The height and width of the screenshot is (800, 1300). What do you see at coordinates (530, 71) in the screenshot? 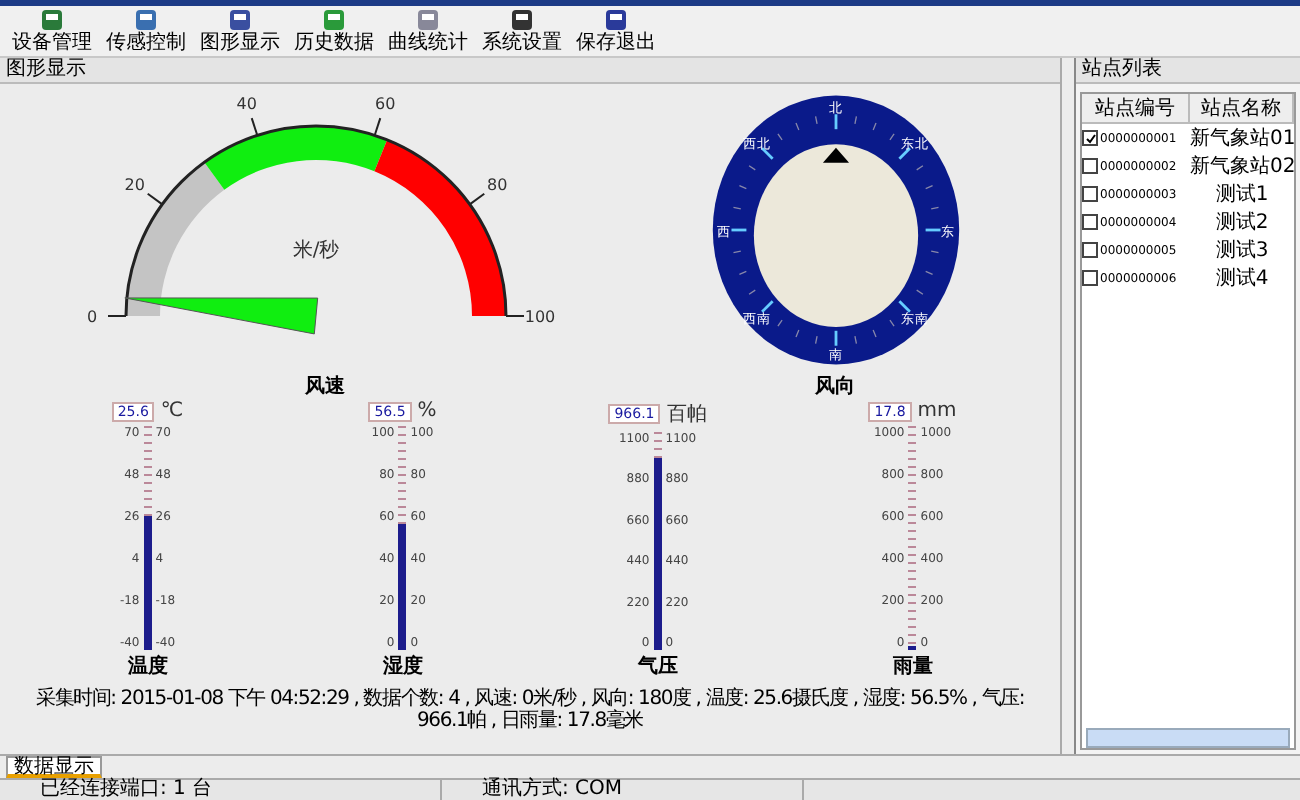
I see `panel-title: 图形显示` at bounding box center [530, 71].